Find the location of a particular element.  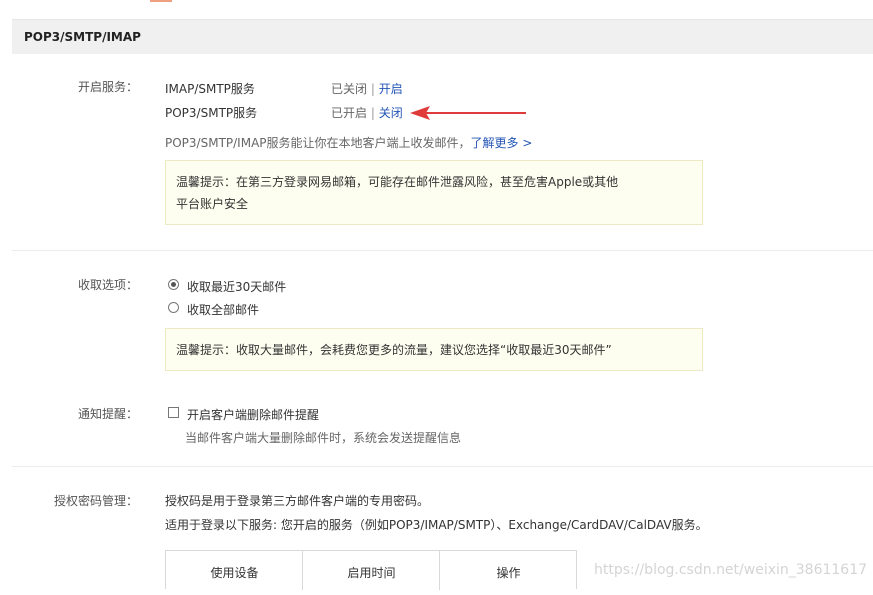

auth-description: 授权码是用于登录第三方邮件客户端的专用密码。 is located at coordinates (297, 501).